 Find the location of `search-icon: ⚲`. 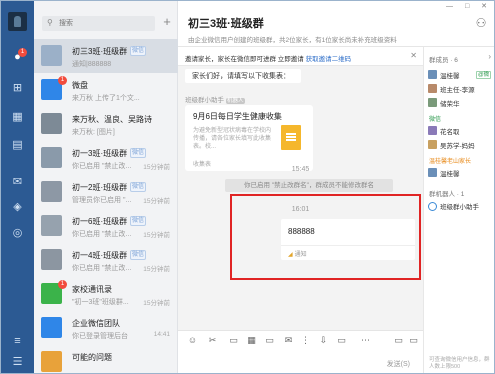

search-icon: ⚲ is located at coordinates (50, 22).